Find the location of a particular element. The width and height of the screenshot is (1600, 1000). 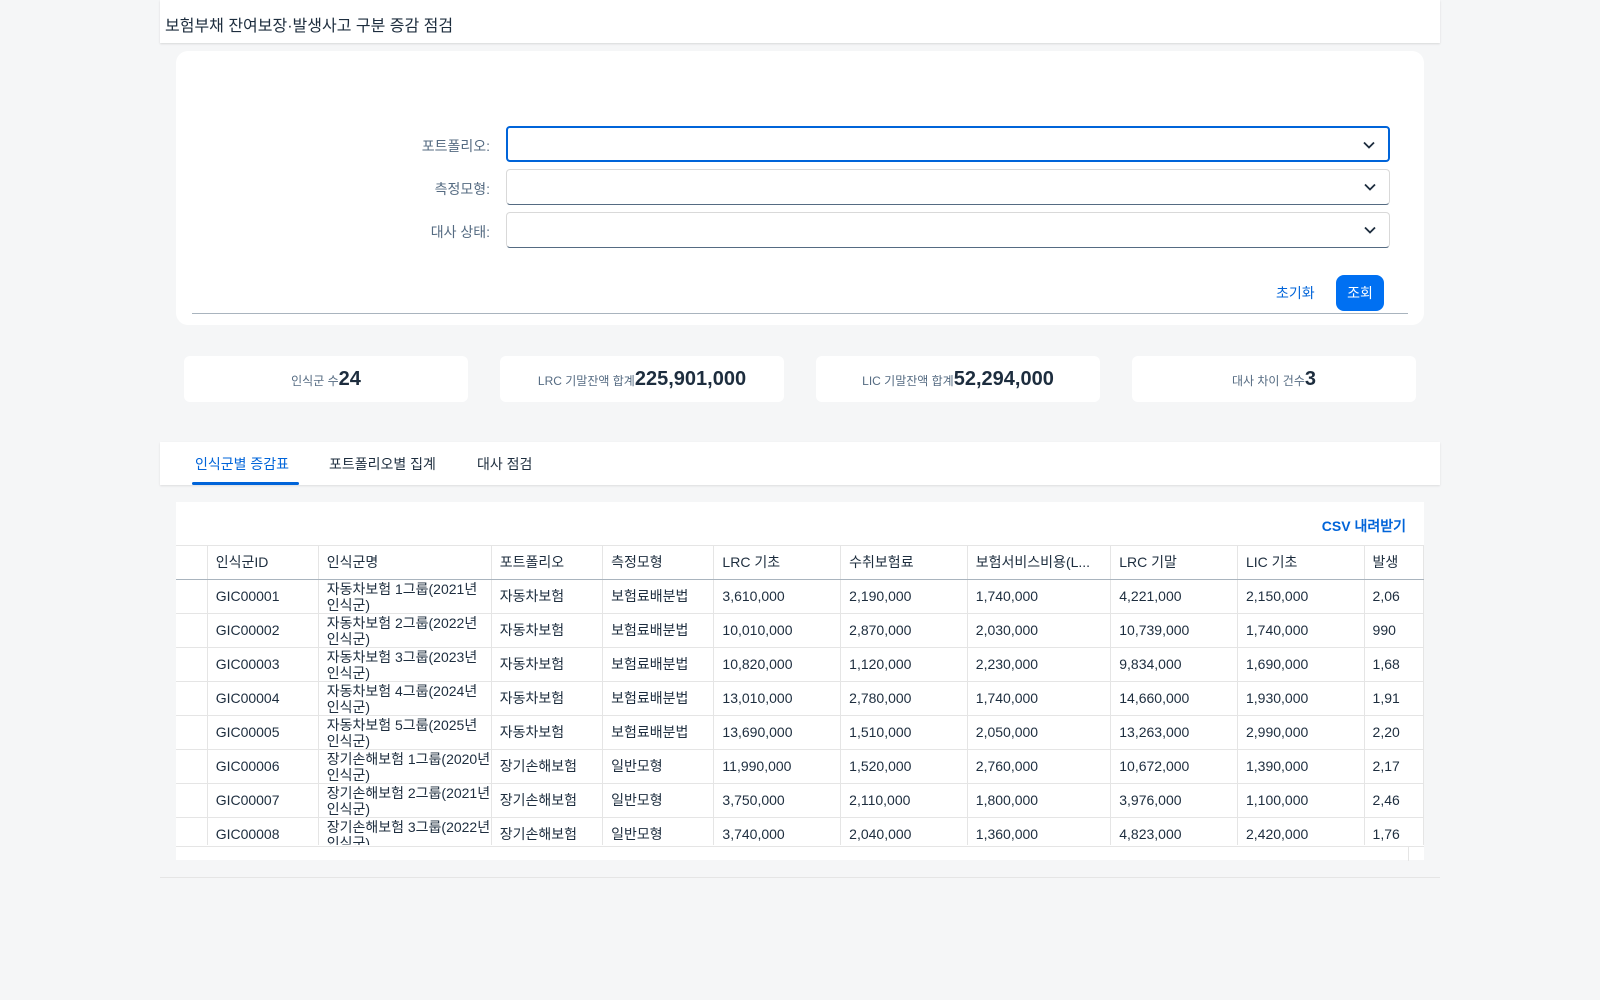

table-cell: 2,110,000 is located at coordinates (904, 800).